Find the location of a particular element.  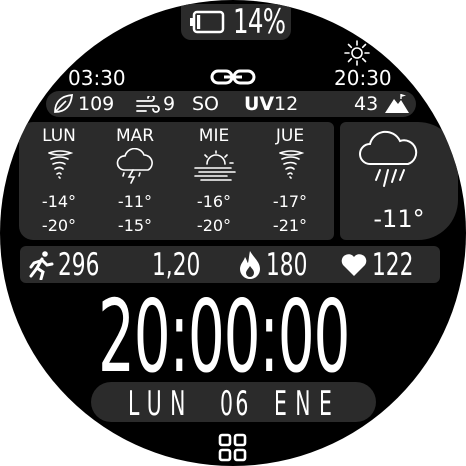

link-icon is located at coordinates (233, 77).